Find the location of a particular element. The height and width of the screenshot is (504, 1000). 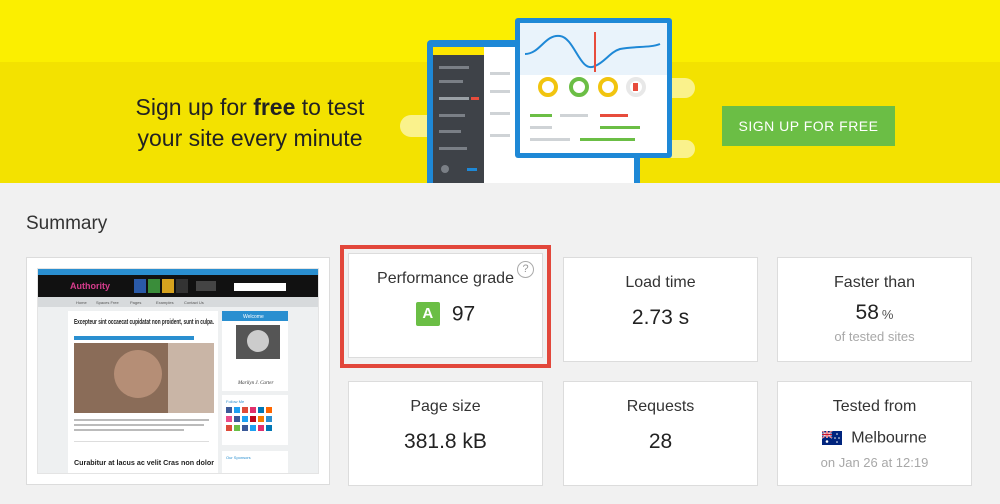

page-size-card: Page size 381.8 kB is located at coordinates (445, 433).